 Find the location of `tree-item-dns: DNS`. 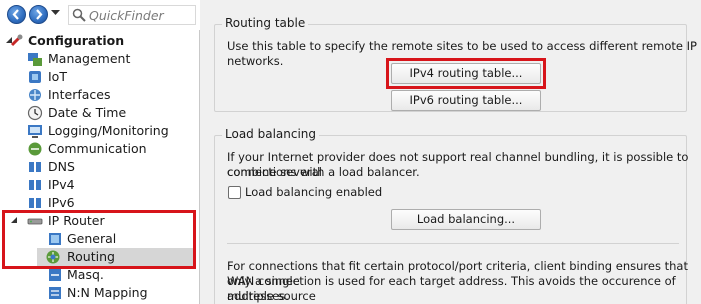

tree-item-dns: DNS is located at coordinates (100, 167).